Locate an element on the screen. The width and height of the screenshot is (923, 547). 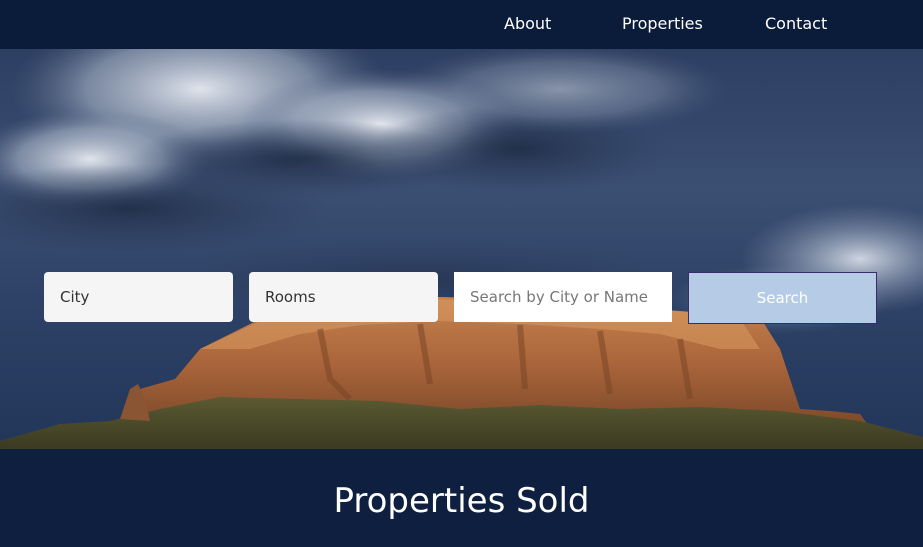
rooms-select: Rooms is located at coordinates (343, 297).